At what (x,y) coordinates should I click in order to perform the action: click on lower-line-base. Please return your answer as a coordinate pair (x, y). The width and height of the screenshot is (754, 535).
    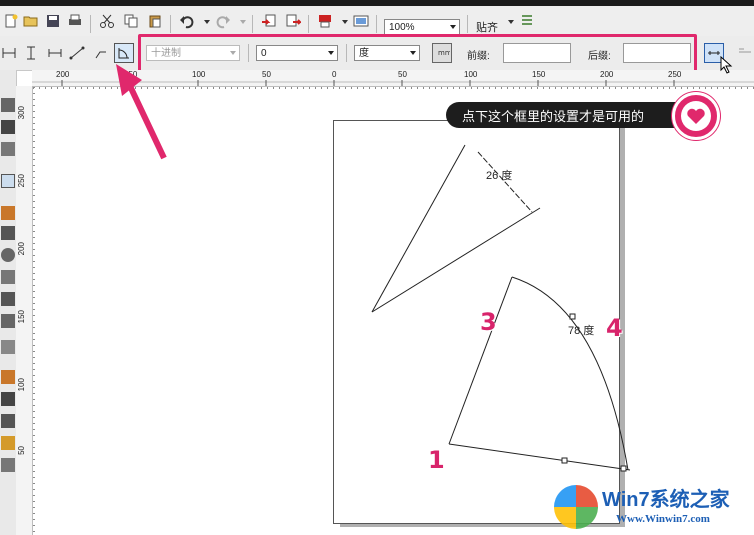
    Looking at the image, I should click on (539, 457).